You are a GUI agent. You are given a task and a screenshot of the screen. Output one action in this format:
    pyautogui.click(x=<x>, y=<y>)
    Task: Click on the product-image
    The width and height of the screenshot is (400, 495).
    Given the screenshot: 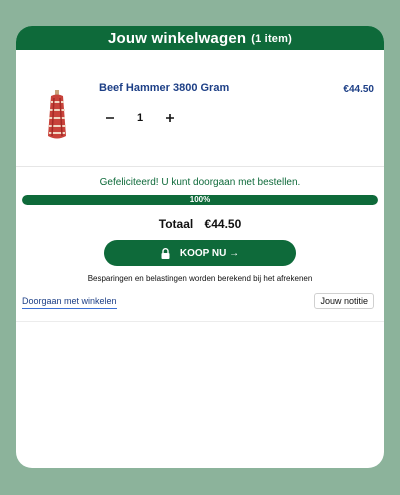 What is the action you would take?
    pyautogui.click(x=57, y=116)
    